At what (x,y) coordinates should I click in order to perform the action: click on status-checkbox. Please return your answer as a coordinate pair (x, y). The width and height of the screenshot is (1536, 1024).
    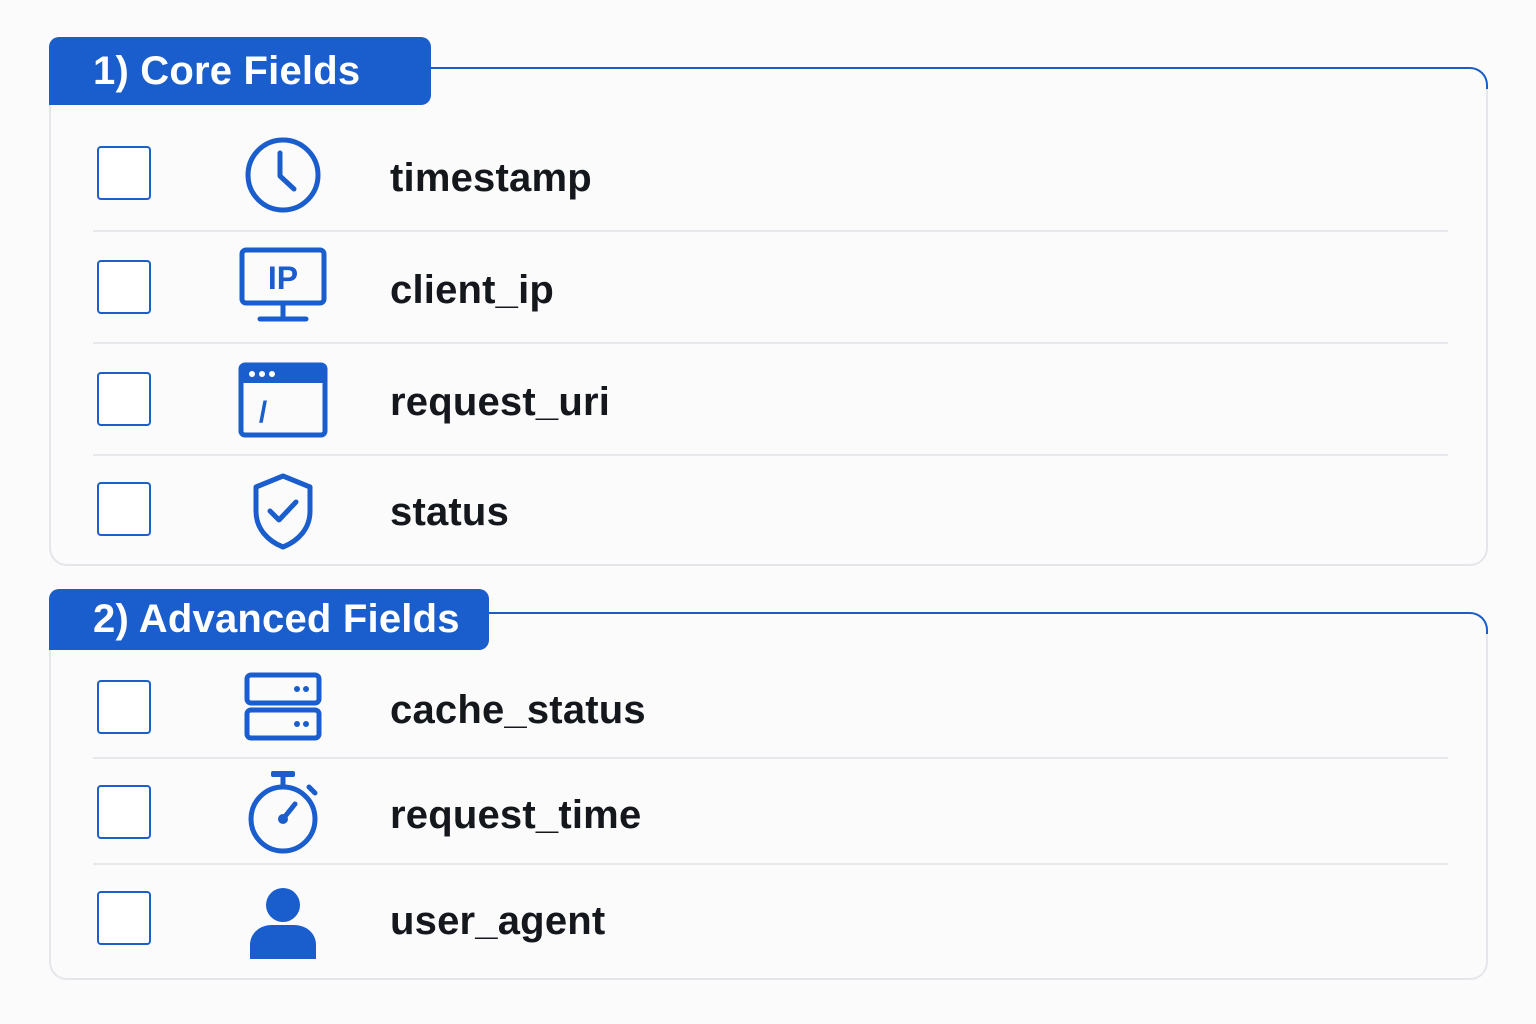
    Looking at the image, I should click on (124, 509).